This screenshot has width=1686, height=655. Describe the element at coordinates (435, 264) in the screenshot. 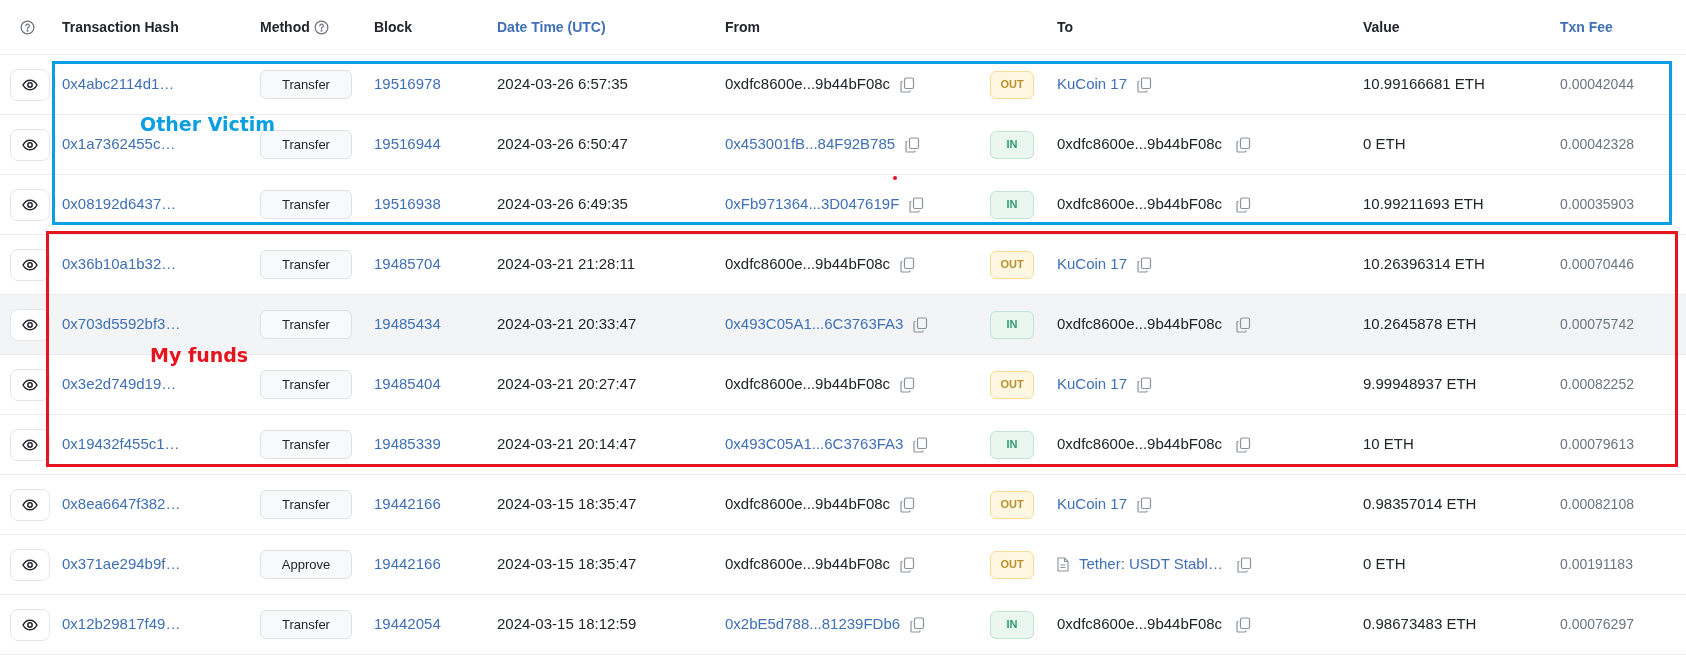

I see `block-link: 19485704` at that location.